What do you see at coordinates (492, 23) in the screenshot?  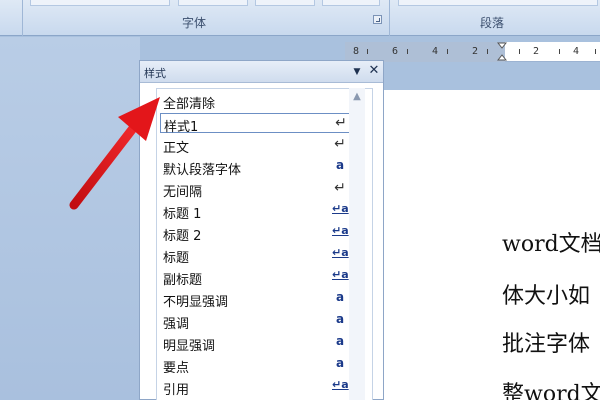 I see `paragraph-group-label: 段落` at bounding box center [492, 23].